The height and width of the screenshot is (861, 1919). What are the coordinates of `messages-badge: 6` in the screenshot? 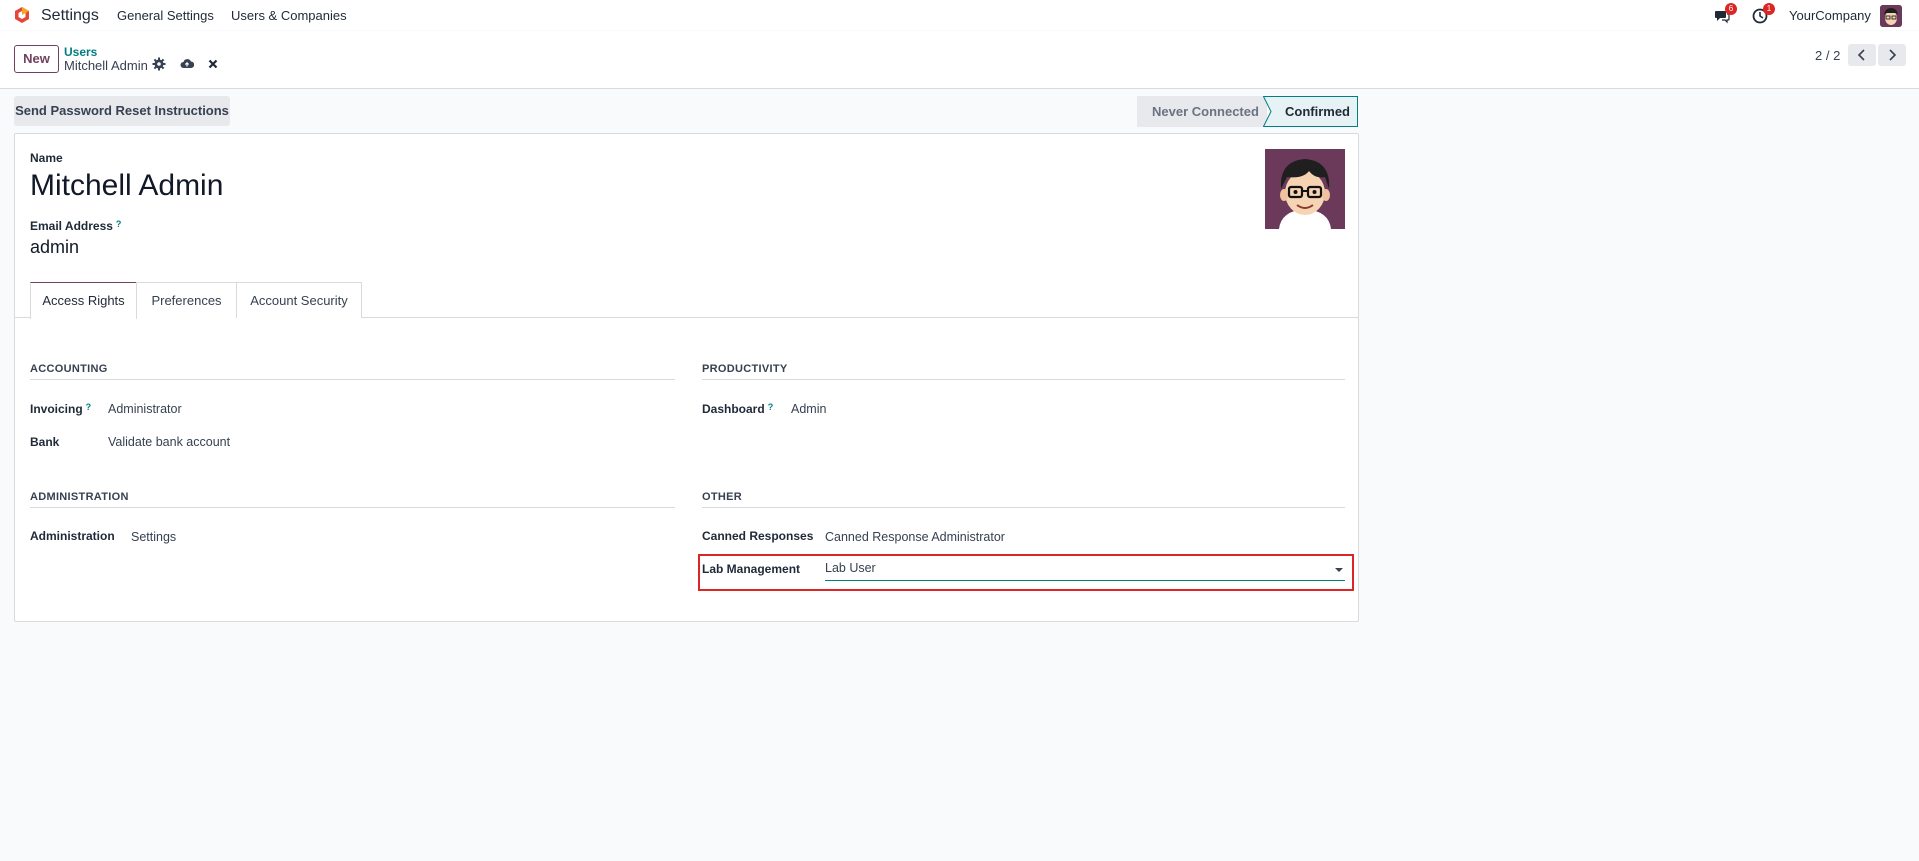 It's located at (1731, 9).